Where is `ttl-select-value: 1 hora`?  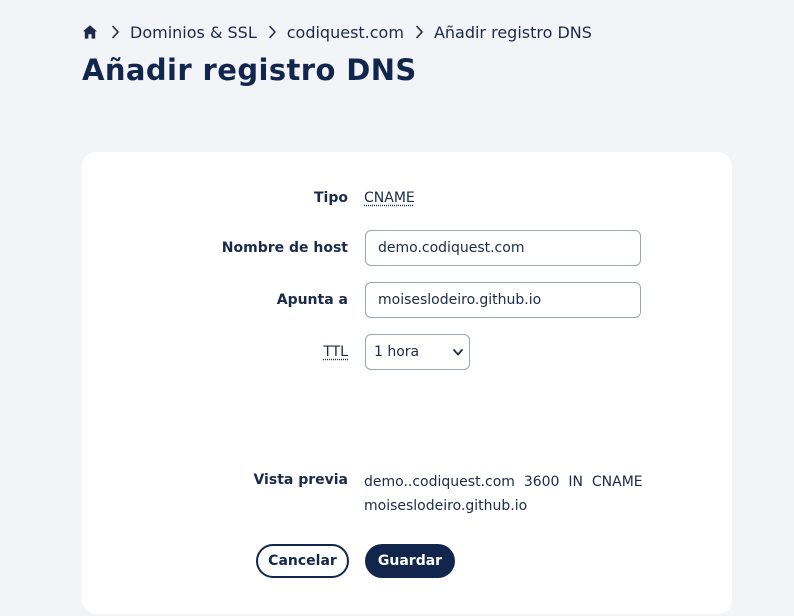 ttl-select-value: 1 hora is located at coordinates (397, 352).